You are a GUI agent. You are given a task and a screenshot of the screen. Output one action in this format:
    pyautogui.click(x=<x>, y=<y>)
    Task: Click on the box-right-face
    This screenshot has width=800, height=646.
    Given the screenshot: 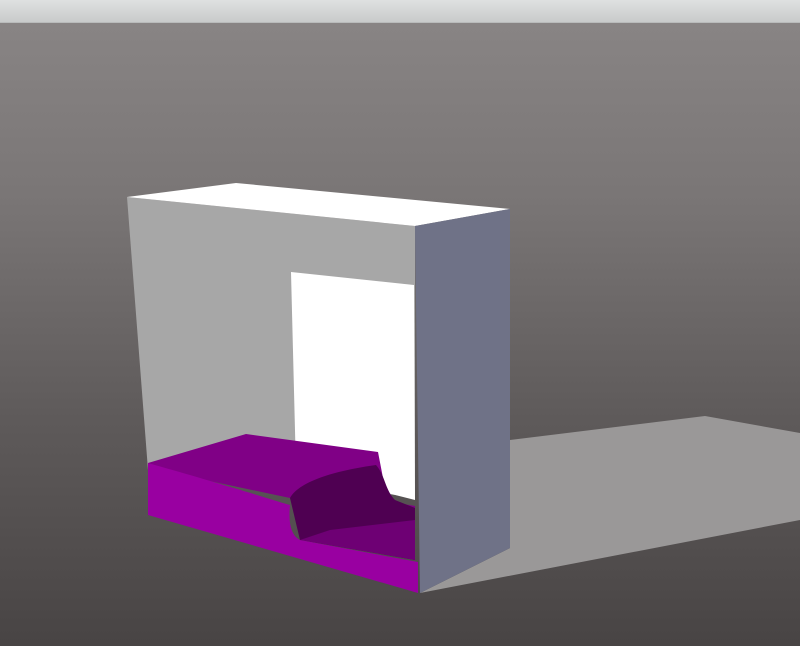 What is the action you would take?
    pyautogui.click(x=462, y=401)
    